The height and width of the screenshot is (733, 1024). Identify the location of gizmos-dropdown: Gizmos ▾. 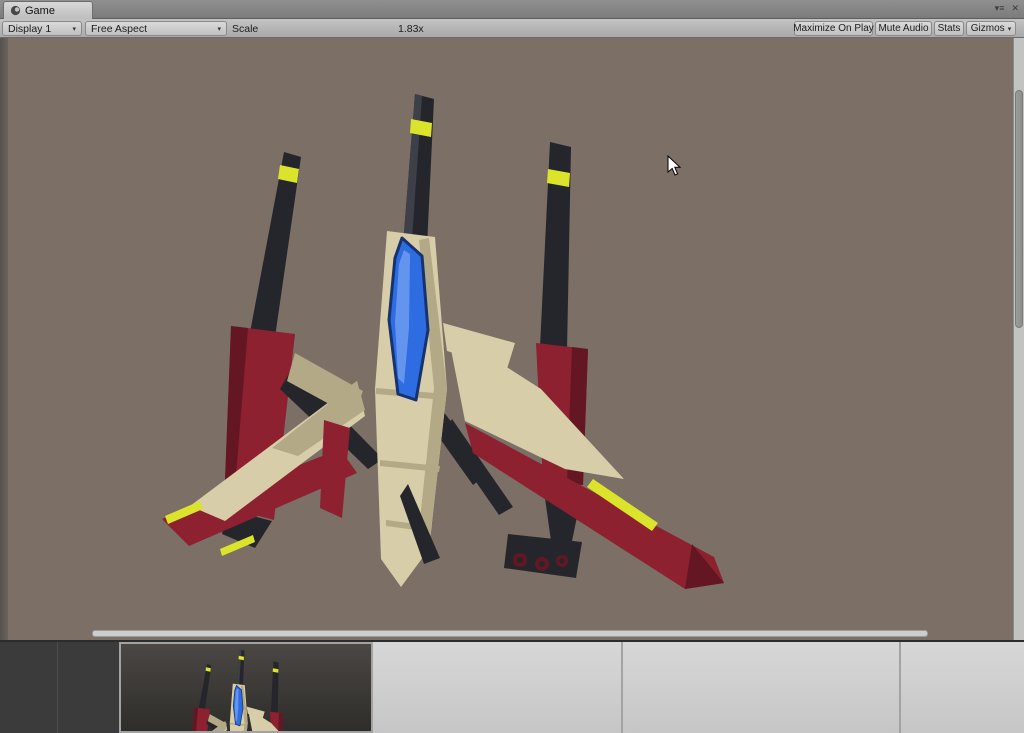
(991, 28).